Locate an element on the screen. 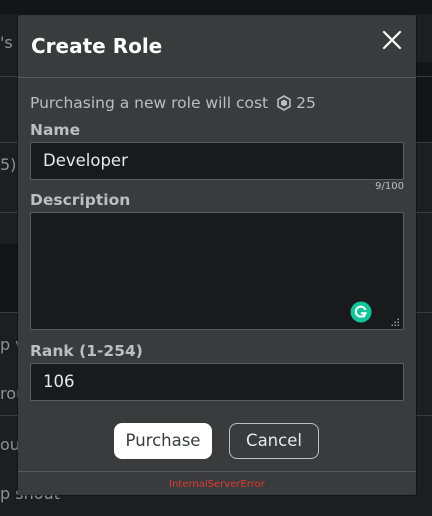 The image size is (432, 516). name-input: Developer is located at coordinates (217, 161).